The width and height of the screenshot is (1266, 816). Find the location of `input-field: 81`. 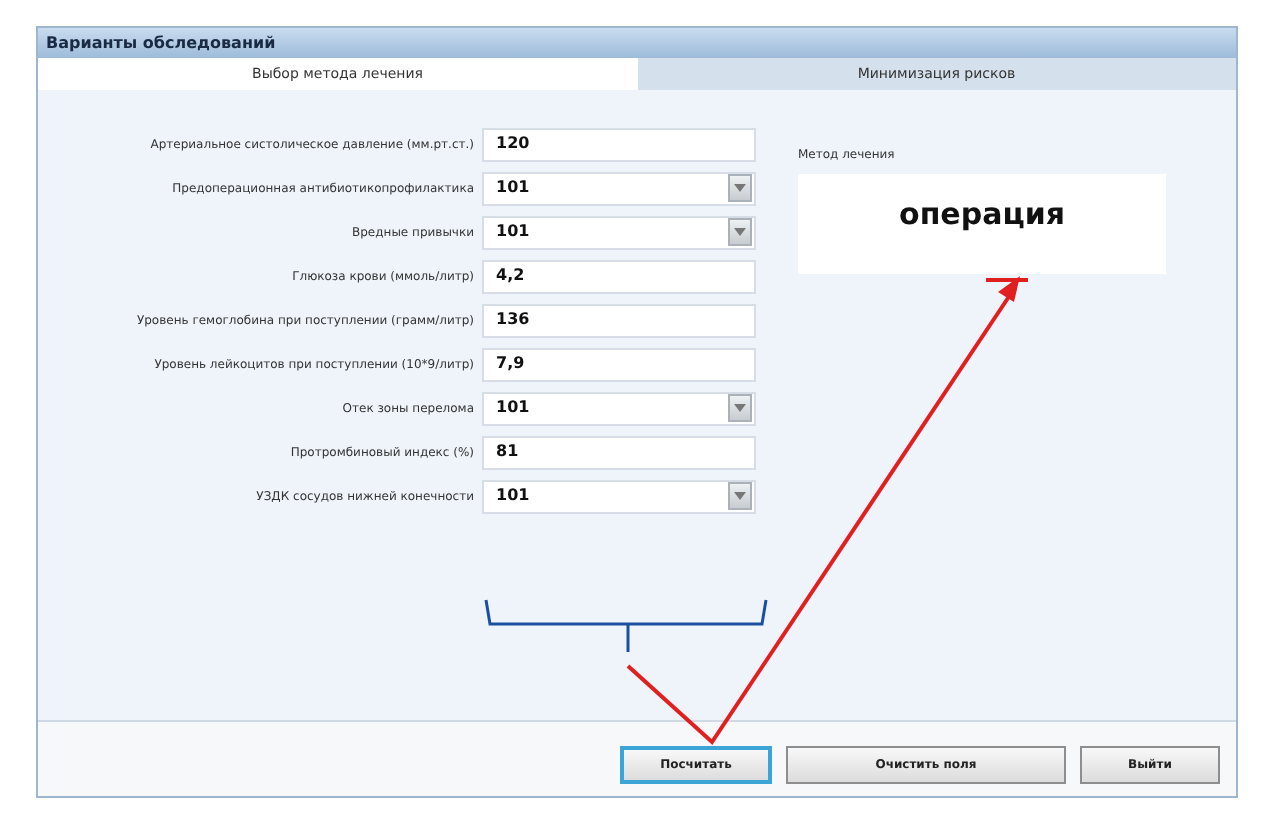

input-field: 81 is located at coordinates (619, 452).